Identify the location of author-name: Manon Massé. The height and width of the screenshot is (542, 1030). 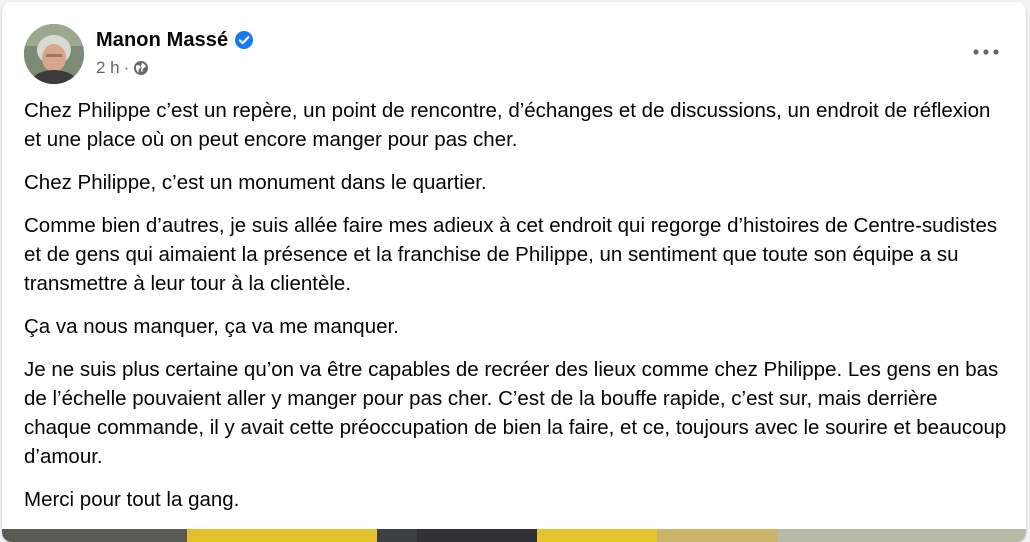
(162, 40).